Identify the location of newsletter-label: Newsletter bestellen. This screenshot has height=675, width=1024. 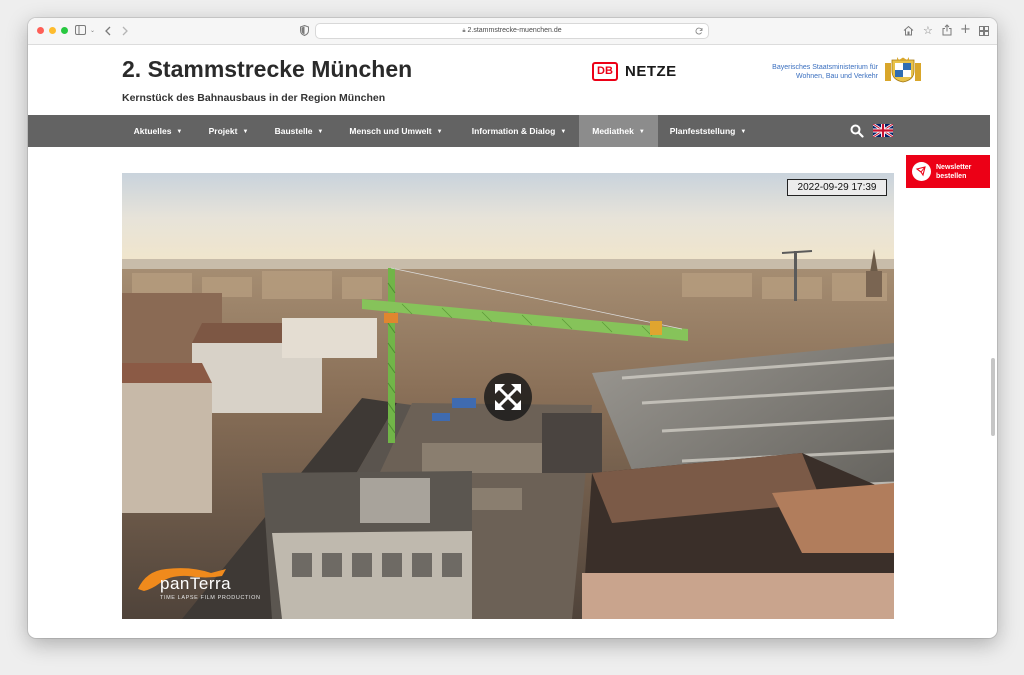
(954, 172).